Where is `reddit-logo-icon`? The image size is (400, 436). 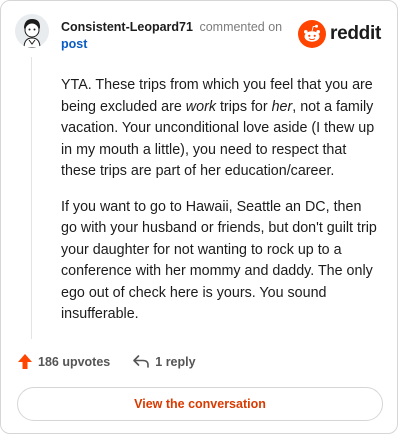 reddit-logo-icon is located at coordinates (312, 34).